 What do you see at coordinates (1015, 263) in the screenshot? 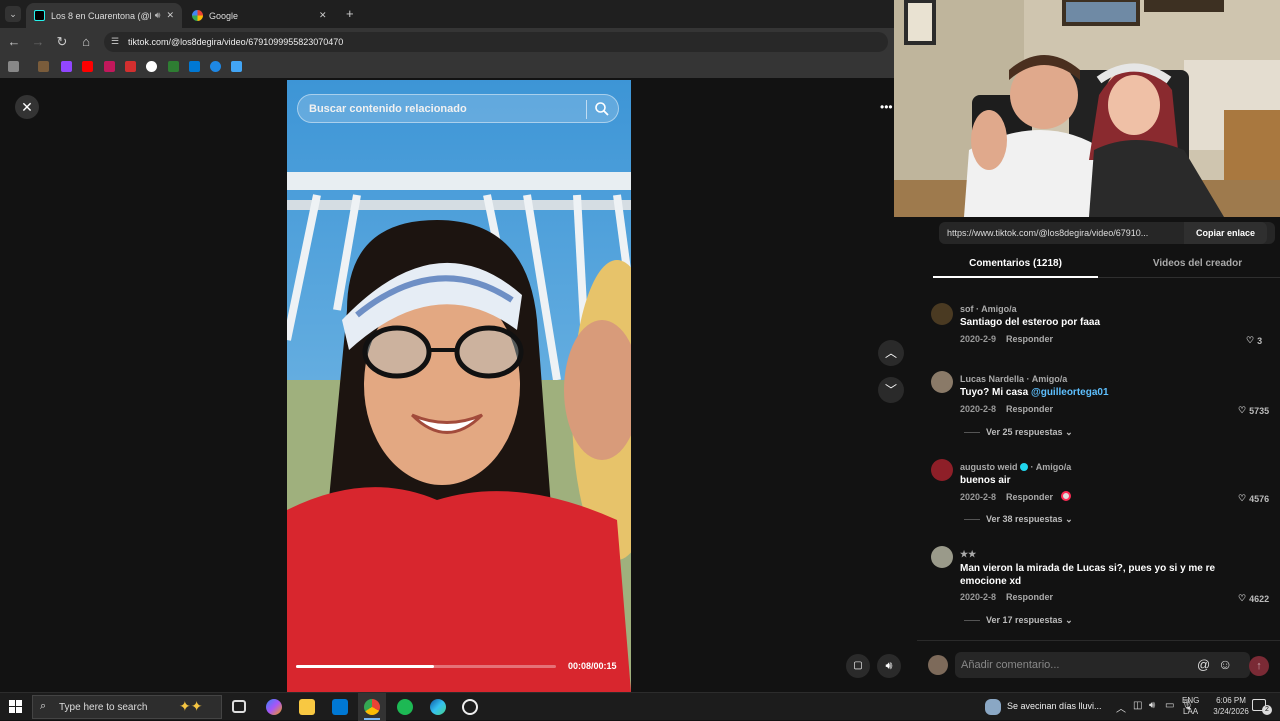
I see `tab-comments: Comentarios (1218)` at bounding box center [1015, 263].